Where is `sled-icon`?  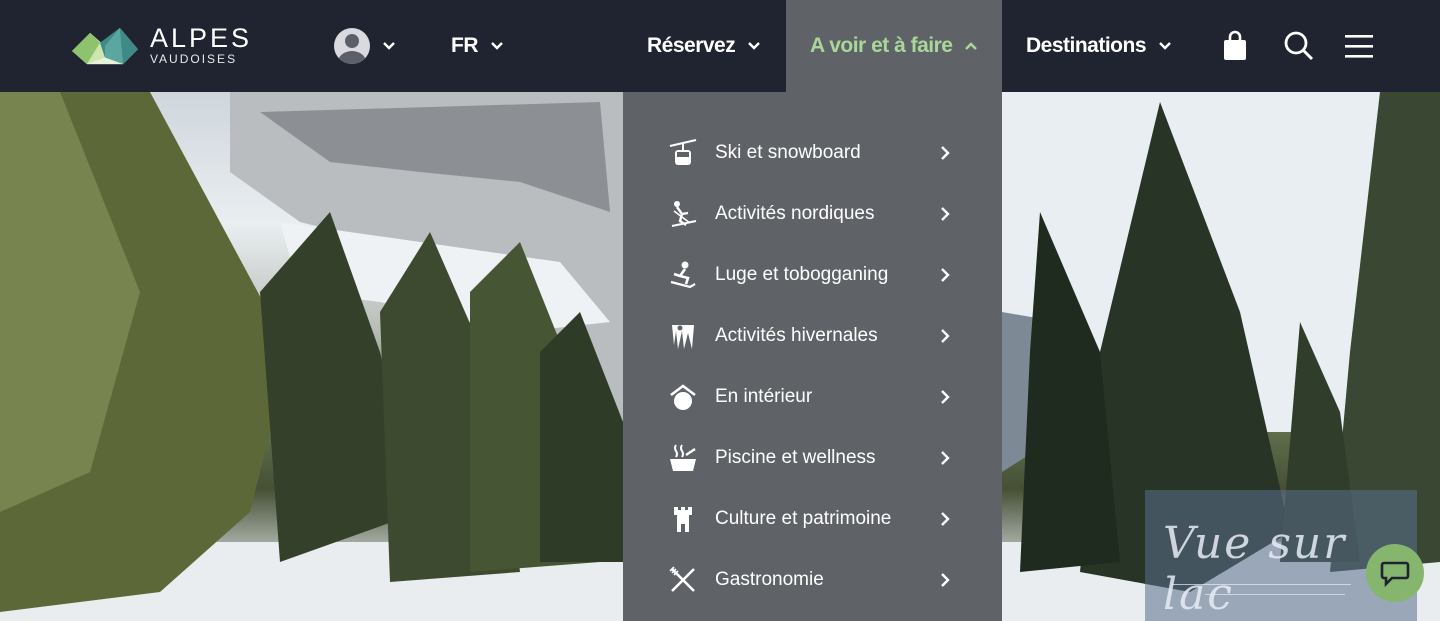
sled-icon is located at coordinates (683, 275).